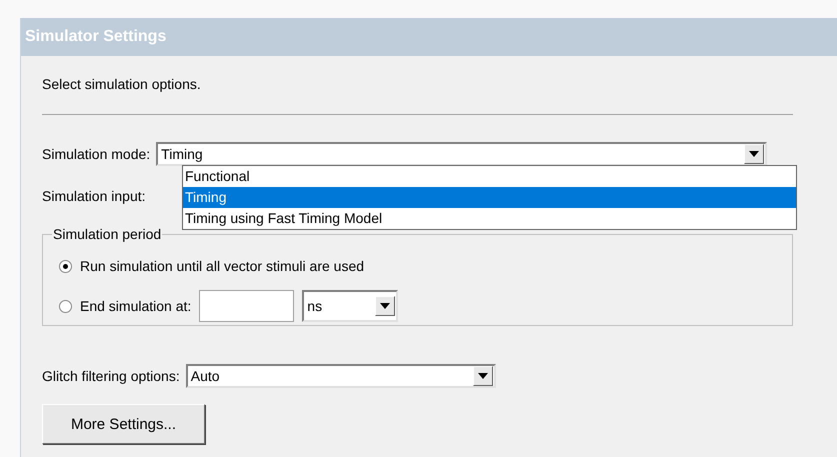 The image size is (837, 457). Describe the element at coordinates (246, 306) in the screenshot. I see `end-time-field` at that location.